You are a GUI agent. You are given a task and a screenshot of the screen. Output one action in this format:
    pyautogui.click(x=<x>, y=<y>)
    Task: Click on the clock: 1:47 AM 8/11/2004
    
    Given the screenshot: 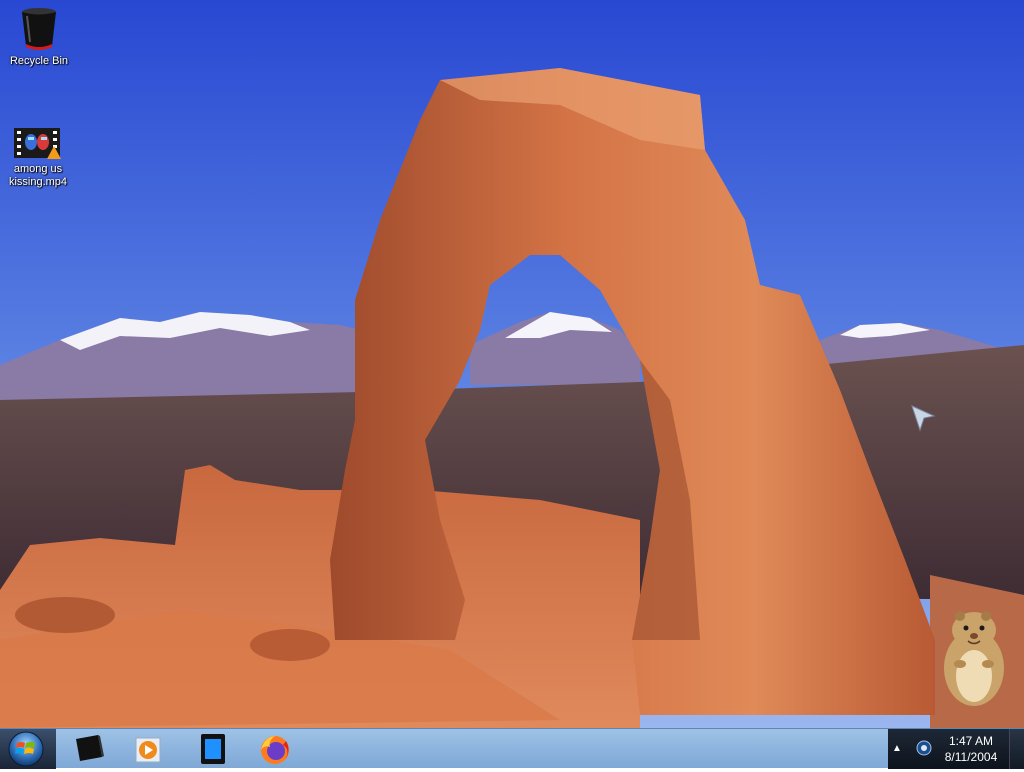 What is the action you would take?
    pyautogui.click(x=971, y=749)
    